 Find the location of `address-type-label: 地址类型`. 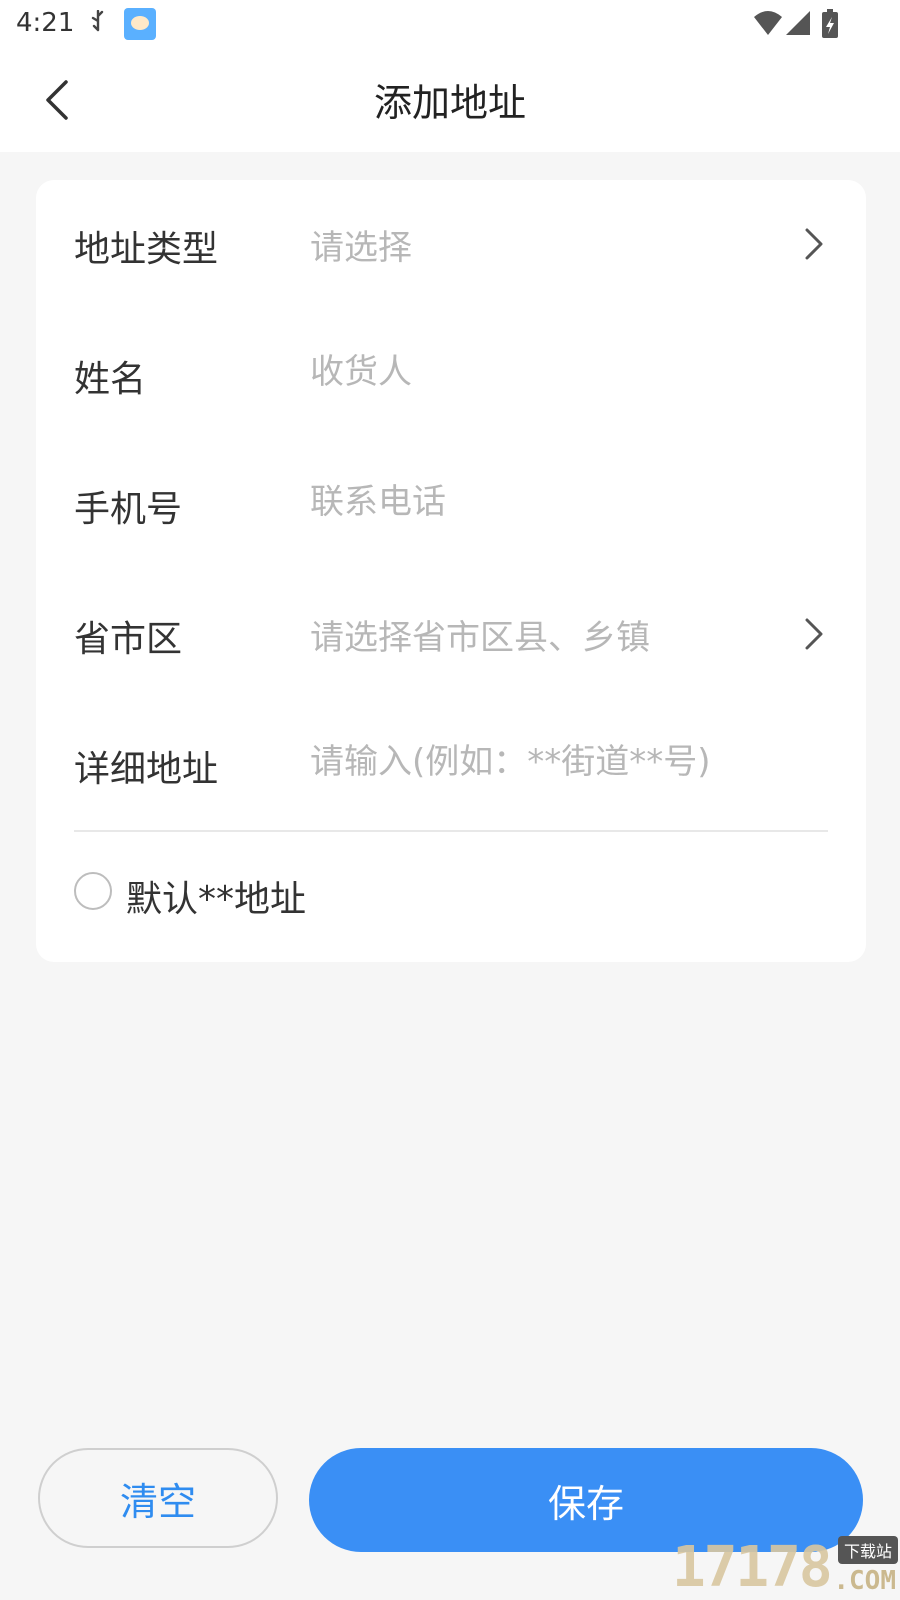

address-type-label: 地址类型 is located at coordinates (146, 249).